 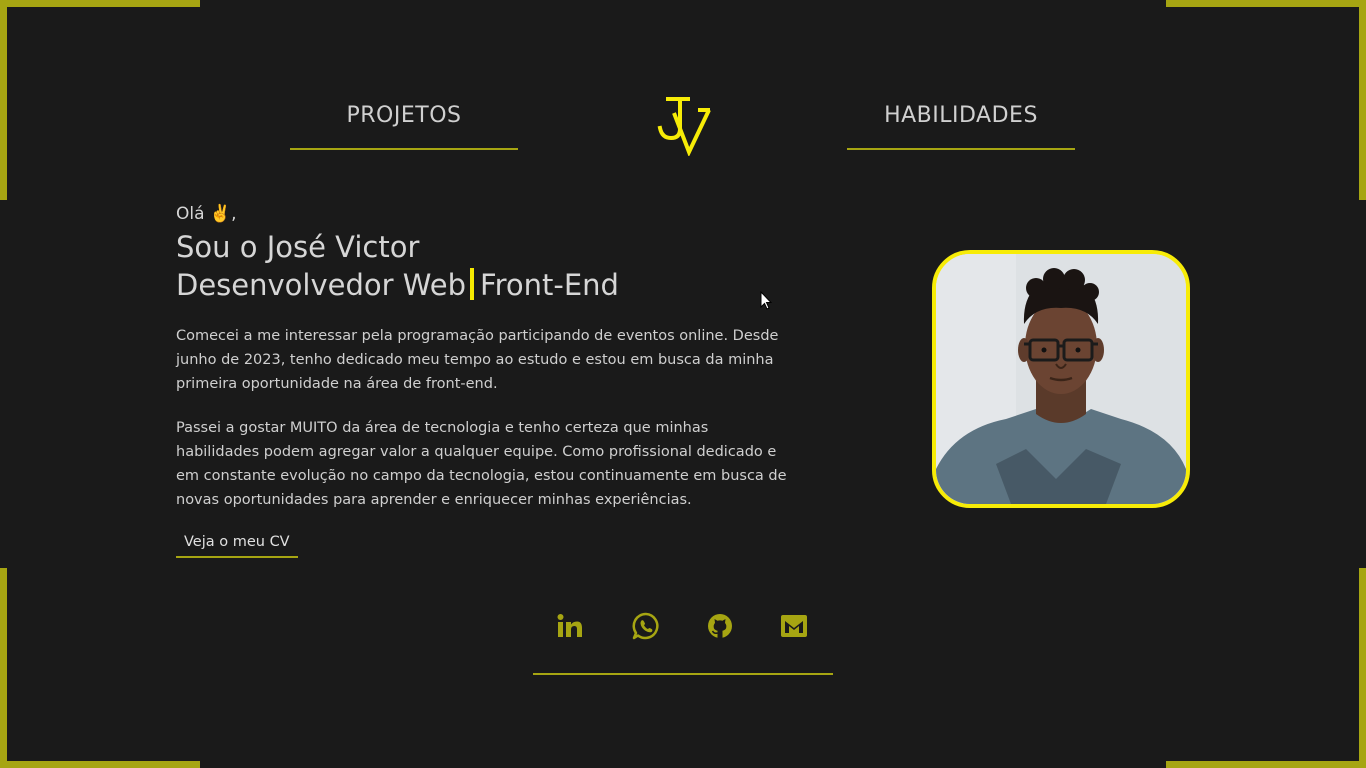 What do you see at coordinates (683, 640) in the screenshot?
I see `social-links` at bounding box center [683, 640].